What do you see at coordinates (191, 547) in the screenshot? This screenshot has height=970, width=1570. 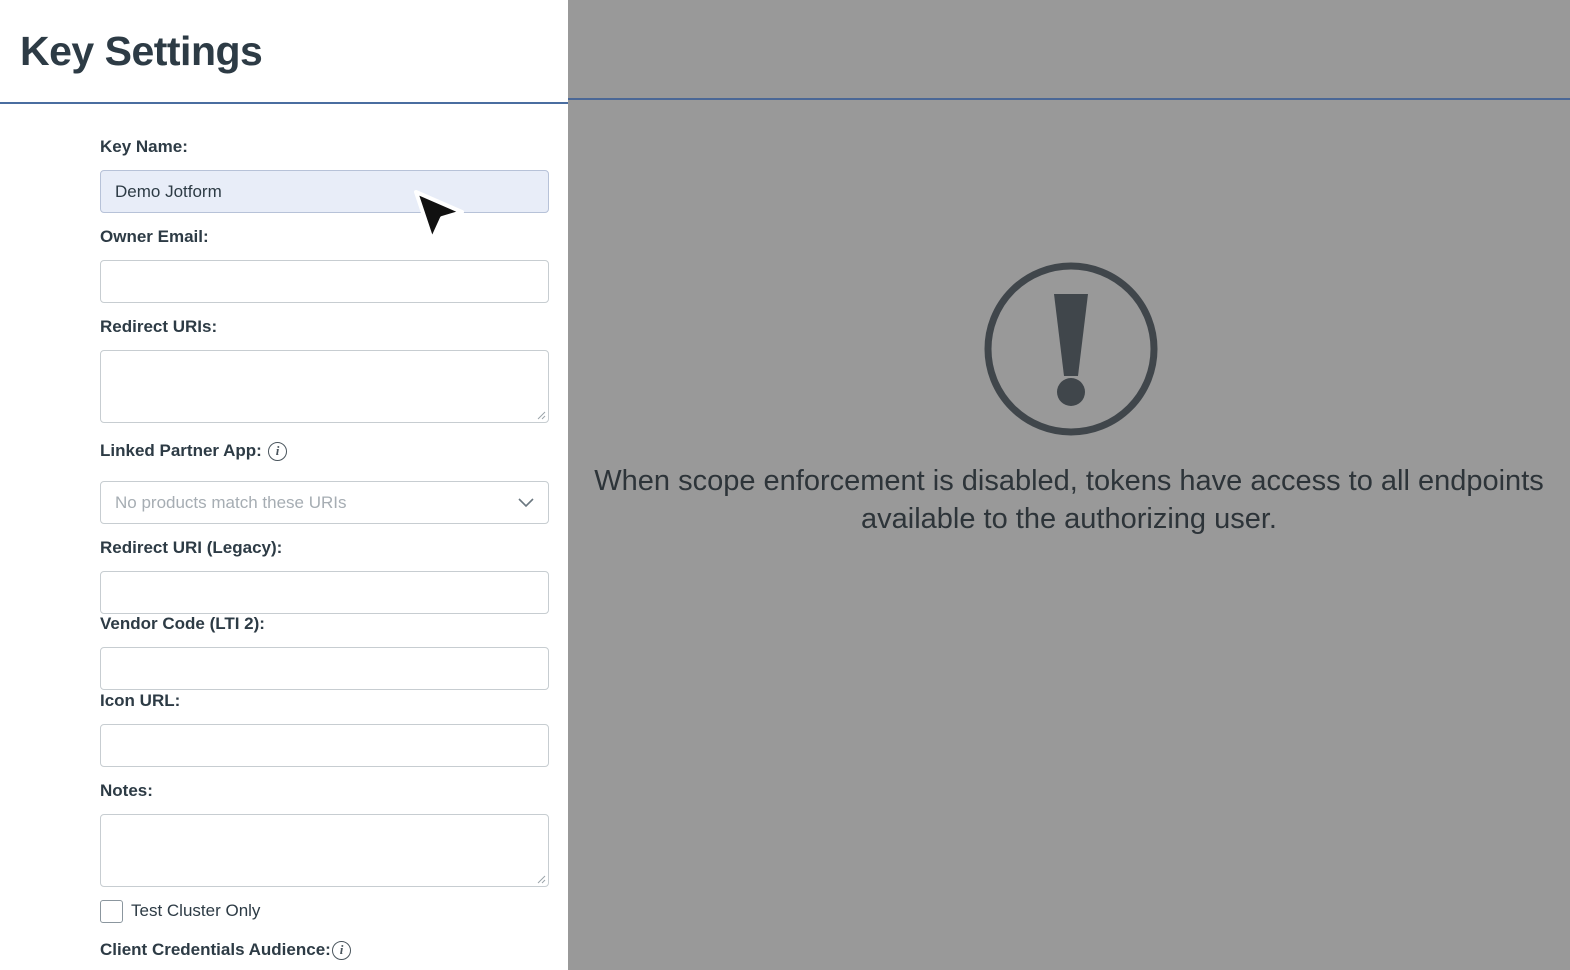 I see `redirect-uri-legacy-label: Redirect URI (Legacy):` at bounding box center [191, 547].